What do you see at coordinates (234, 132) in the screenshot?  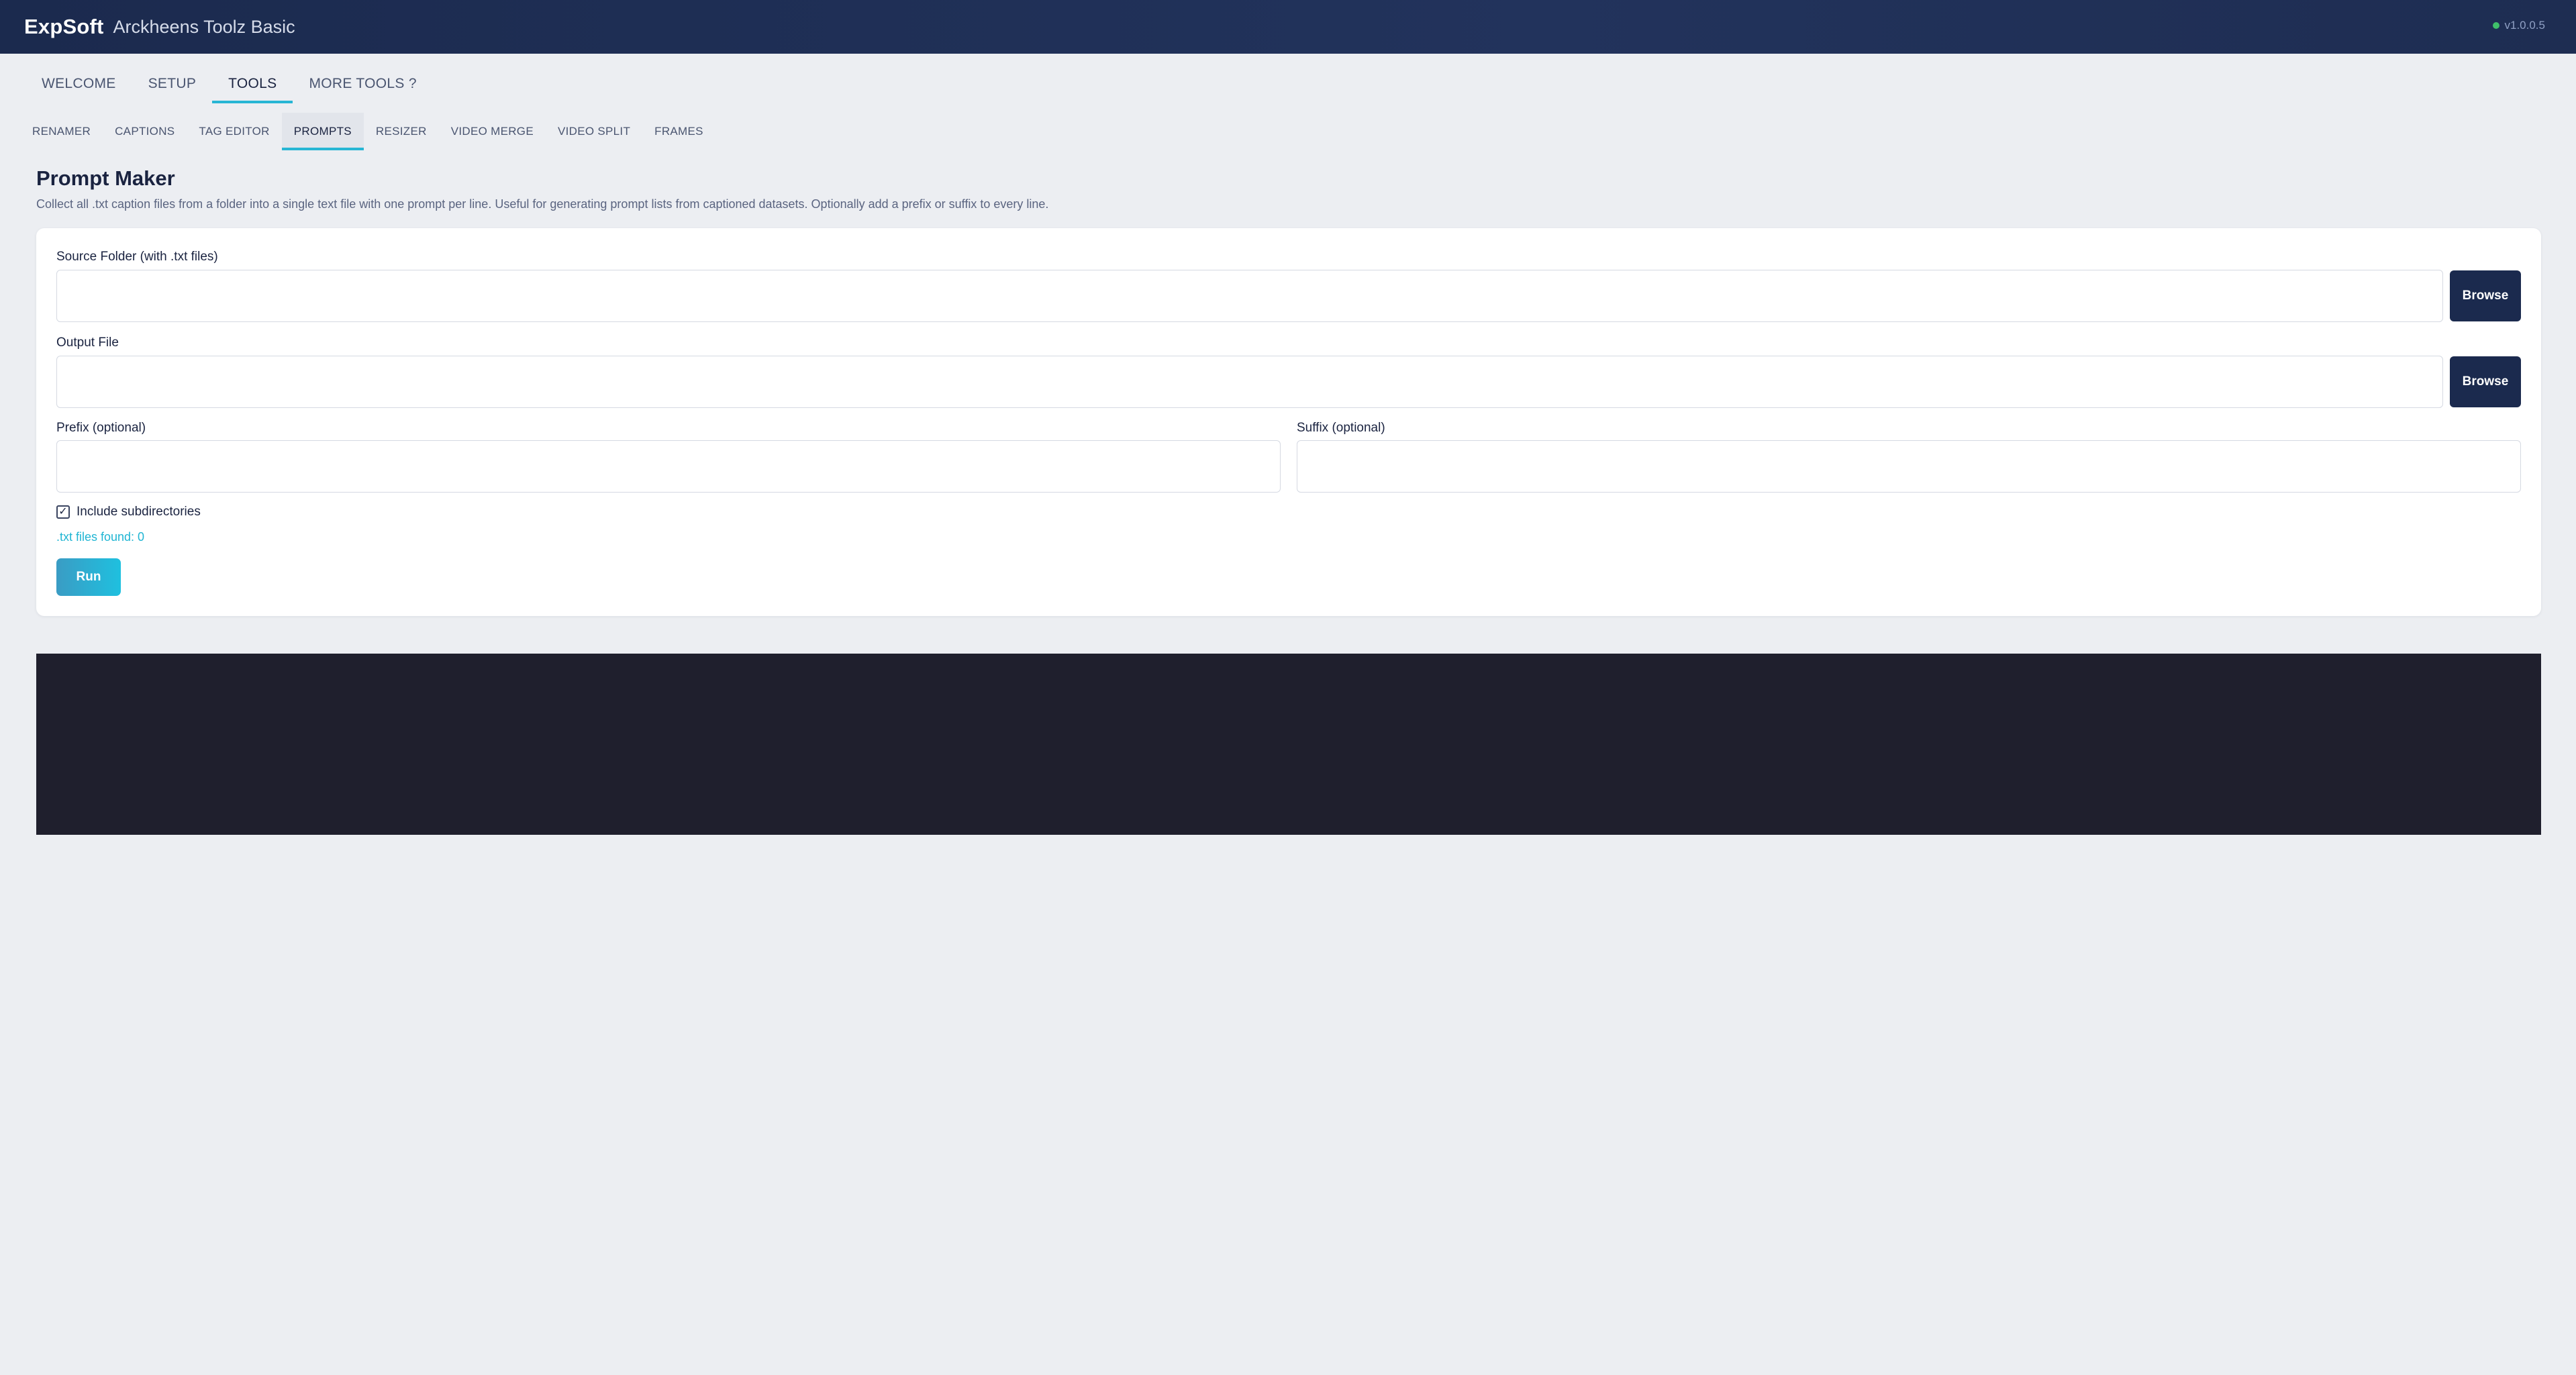 I see `subtab-tag-editor: TAG EDITOR` at bounding box center [234, 132].